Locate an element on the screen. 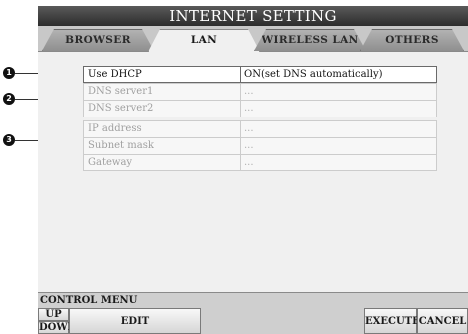  tab-strip: BROWSER LAN WIRELESS LAN OTHERS is located at coordinates (253, 39).